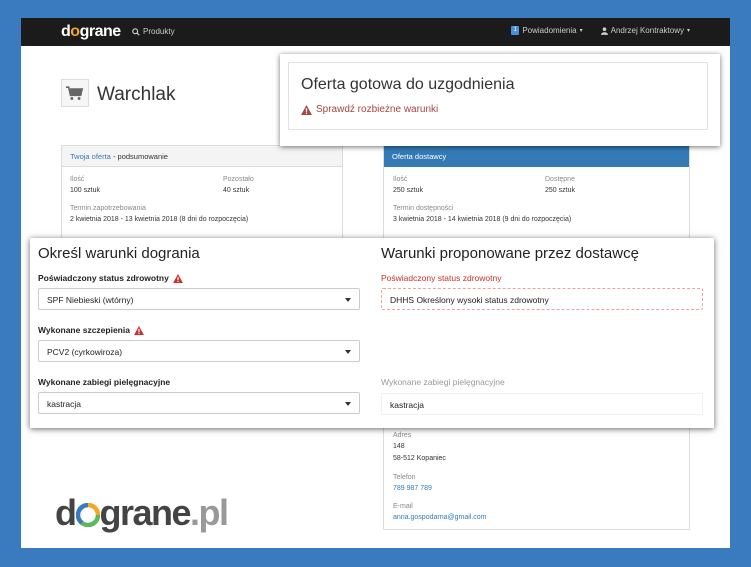 The width and height of the screenshot is (751, 567). I want to click on conditions-right-title: Warunki proponowane przez dostawcę, so click(510, 253).